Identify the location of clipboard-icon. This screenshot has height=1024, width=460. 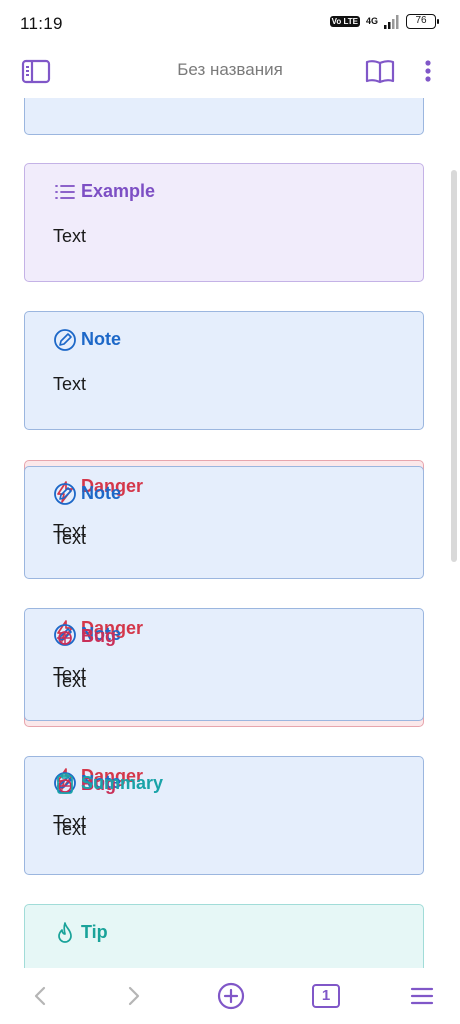
(65, 783).